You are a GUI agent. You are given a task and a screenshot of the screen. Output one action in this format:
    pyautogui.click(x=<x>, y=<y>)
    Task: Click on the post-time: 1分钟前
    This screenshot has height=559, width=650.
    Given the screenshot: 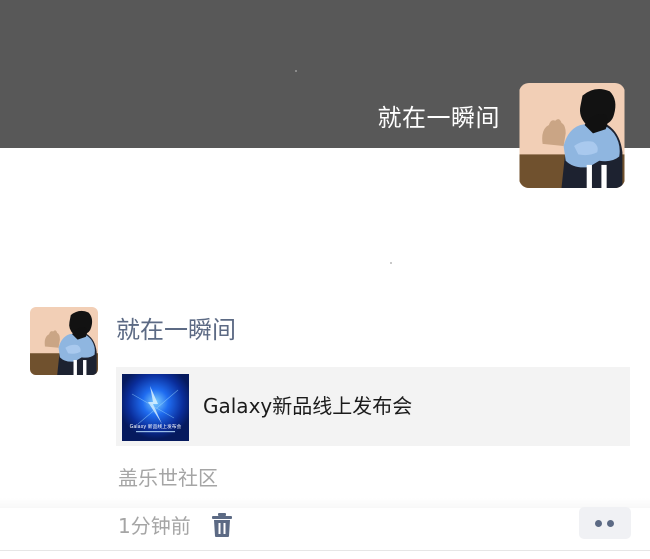 What is the action you would take?
    pyautogui.click(x=154, y=526)
    